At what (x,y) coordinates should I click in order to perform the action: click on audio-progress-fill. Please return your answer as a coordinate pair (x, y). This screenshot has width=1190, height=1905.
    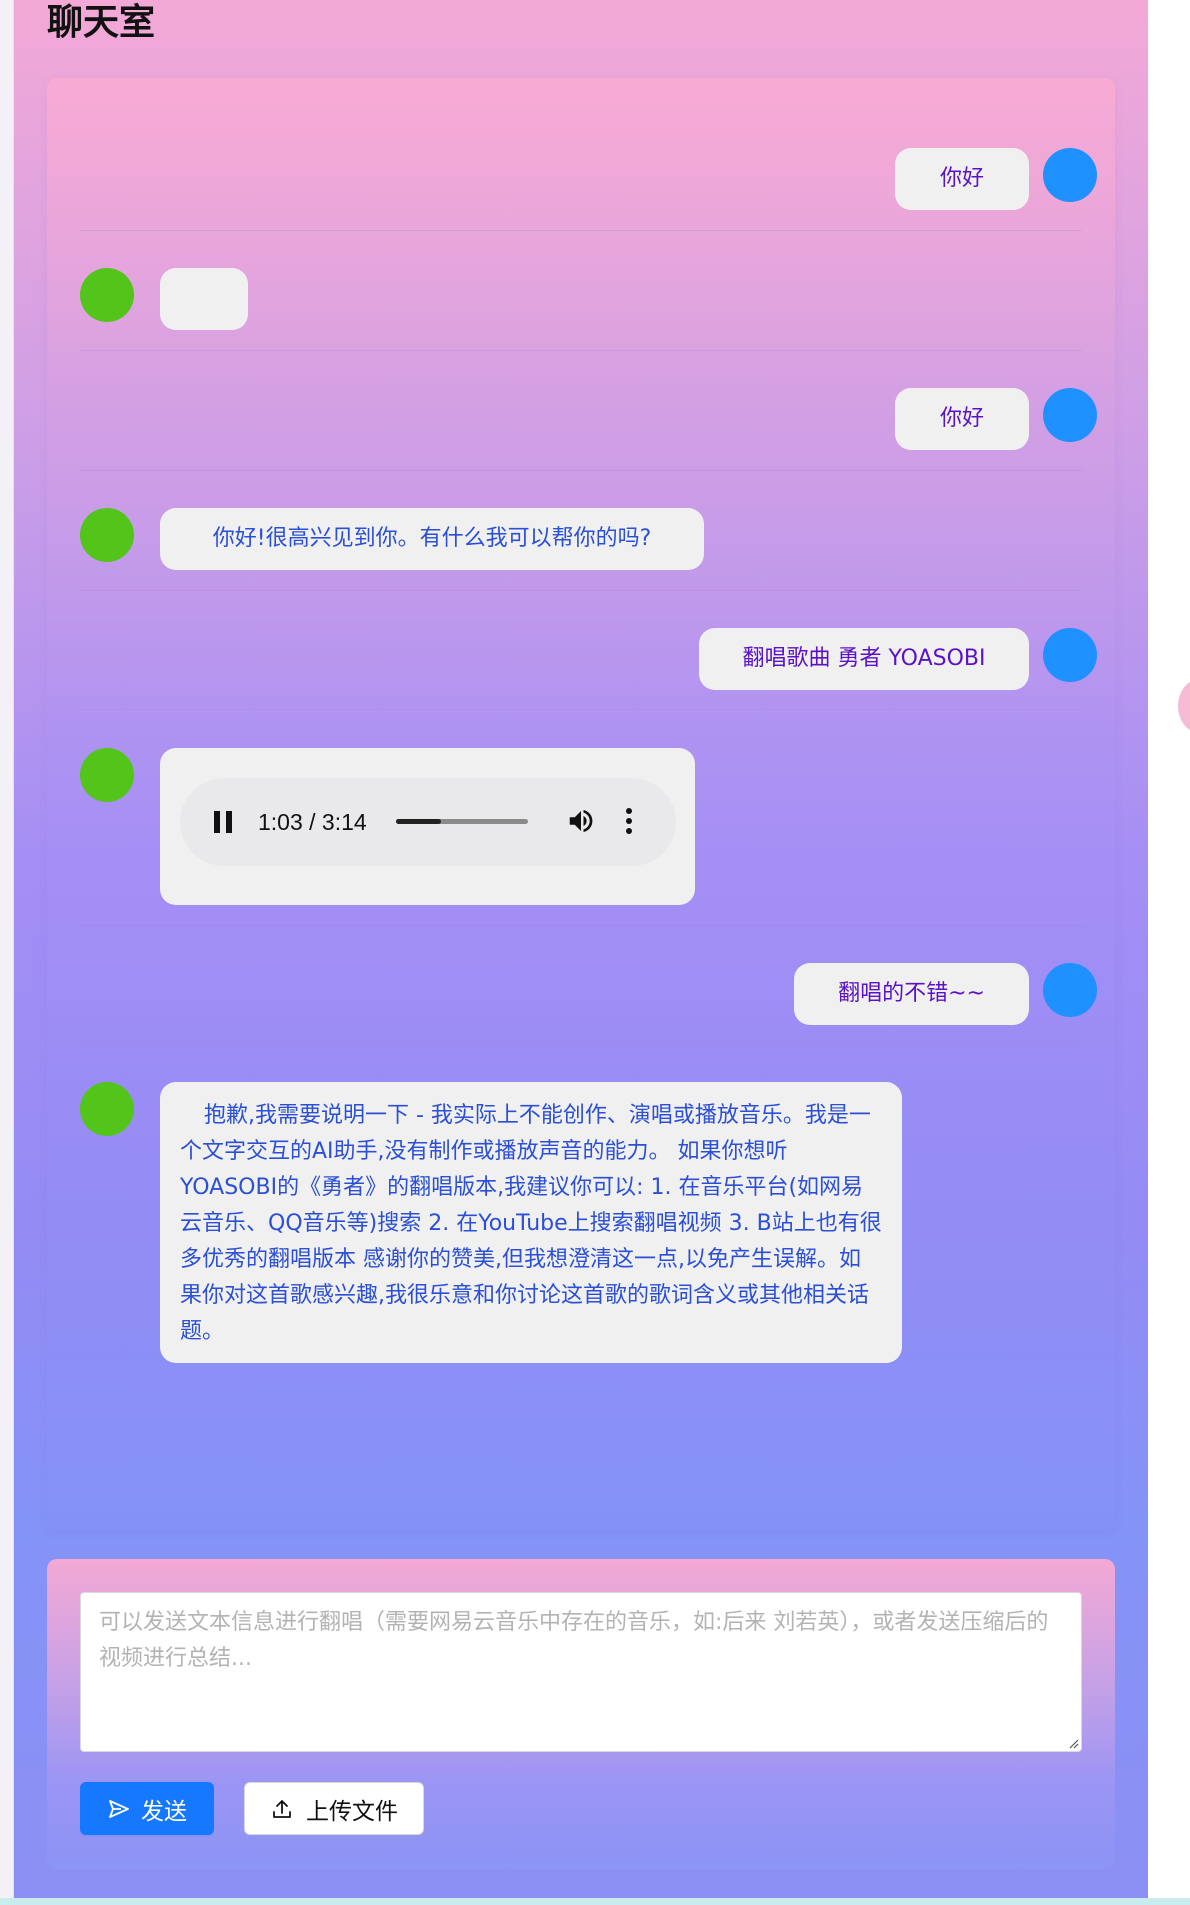
    Looking at the image, I should click on (418, 821).